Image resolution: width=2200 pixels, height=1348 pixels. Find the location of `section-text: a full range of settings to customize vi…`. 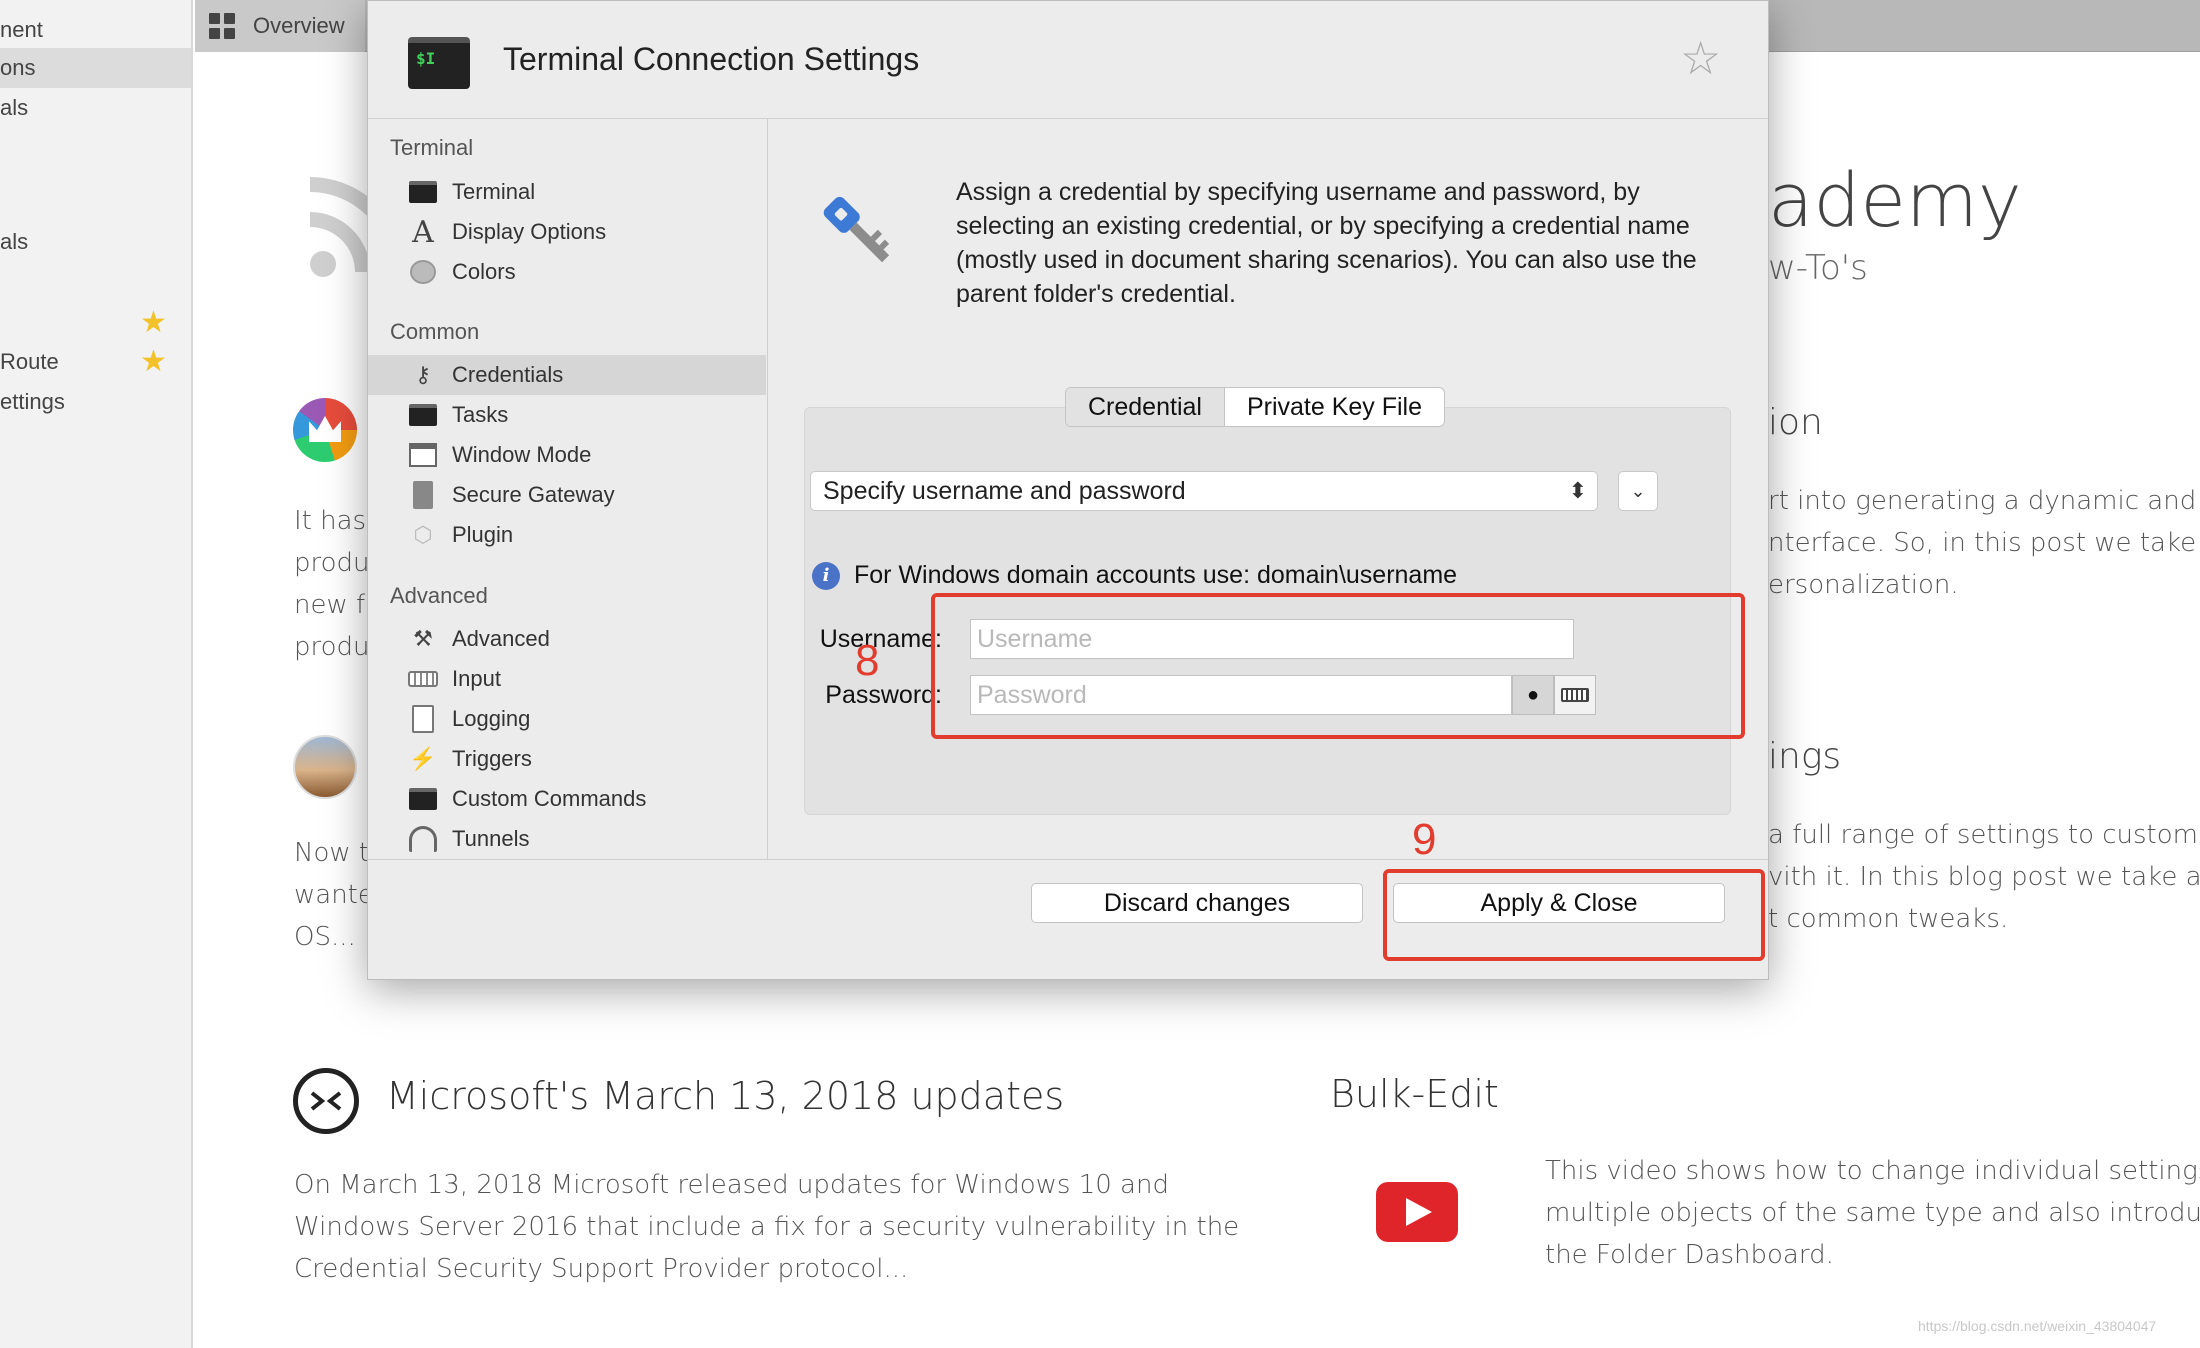

section-text: a full range of settings to customize vi… is located at coordinates (1984, 877).